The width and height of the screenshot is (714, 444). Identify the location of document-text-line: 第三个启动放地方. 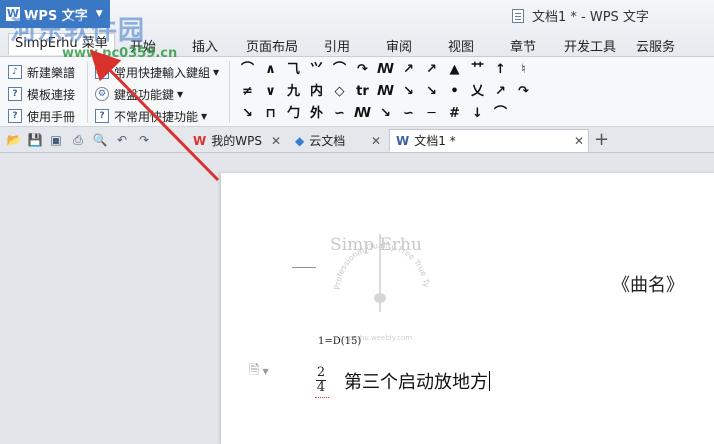
(417, 381).